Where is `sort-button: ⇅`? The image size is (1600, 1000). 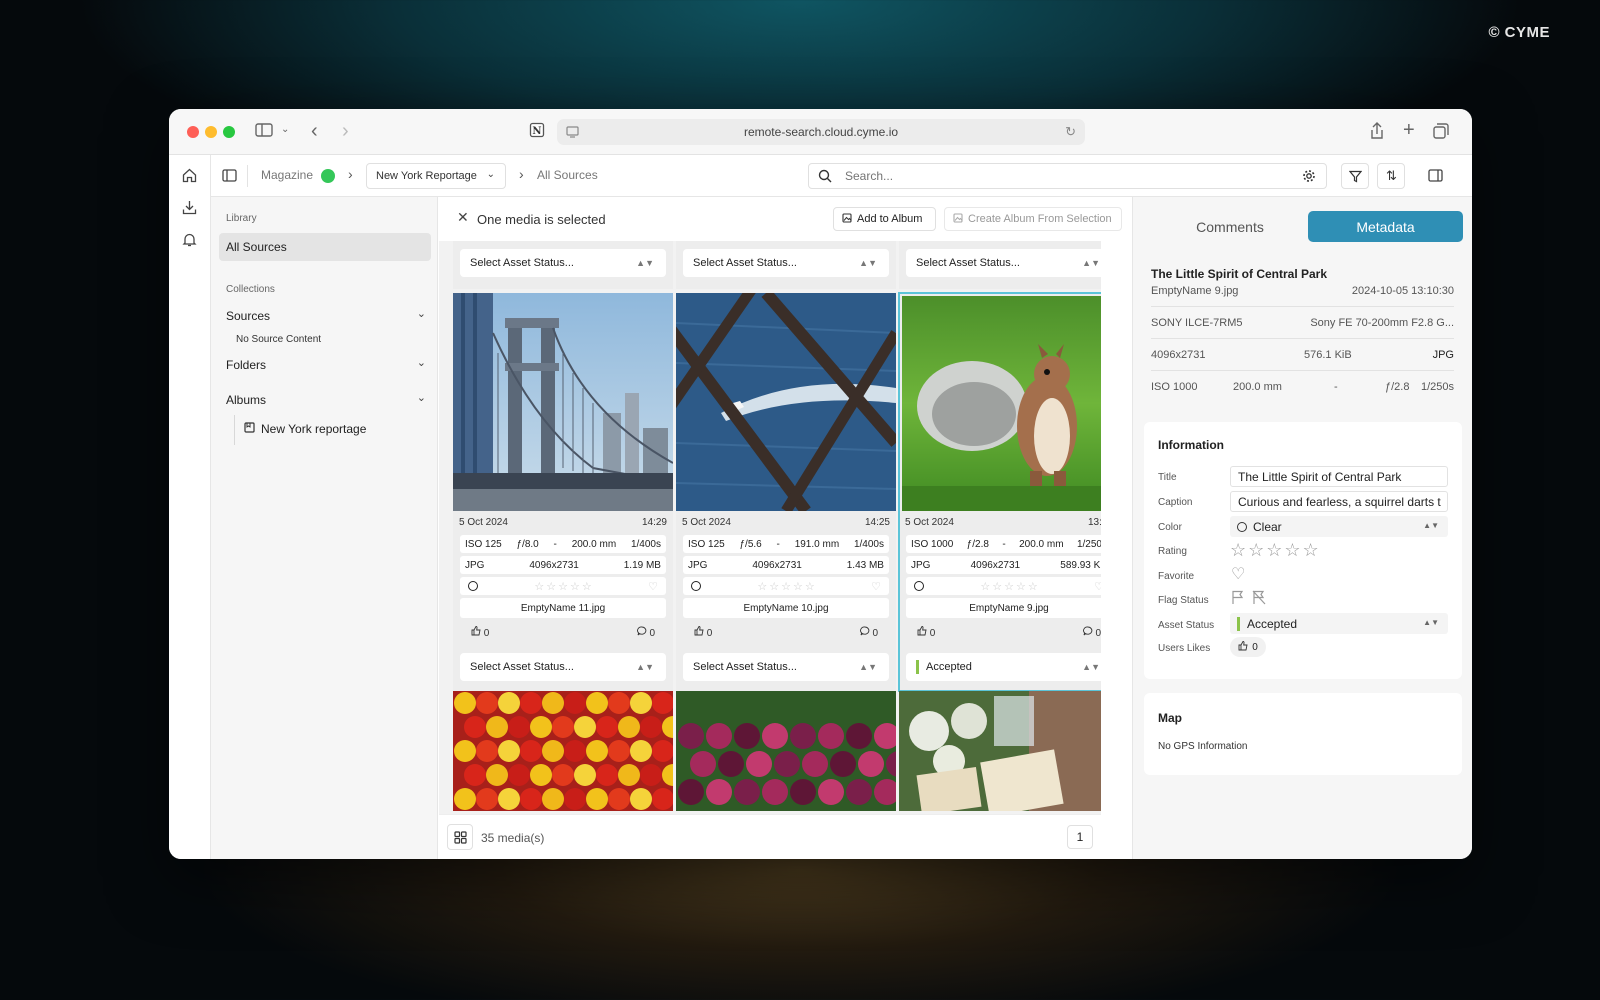 sort-button: ⇅ is located at coordinates (1391, 176).